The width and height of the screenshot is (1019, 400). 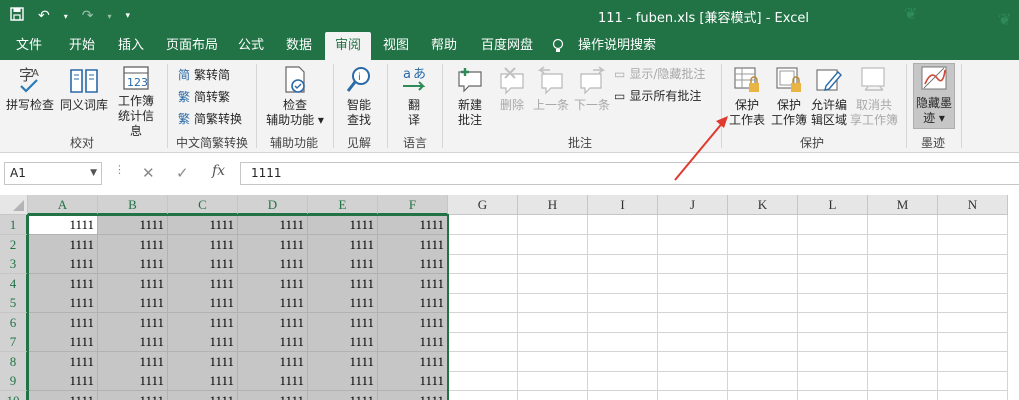 I want to click on formula-input: 1111, so click(x=629, y=173).